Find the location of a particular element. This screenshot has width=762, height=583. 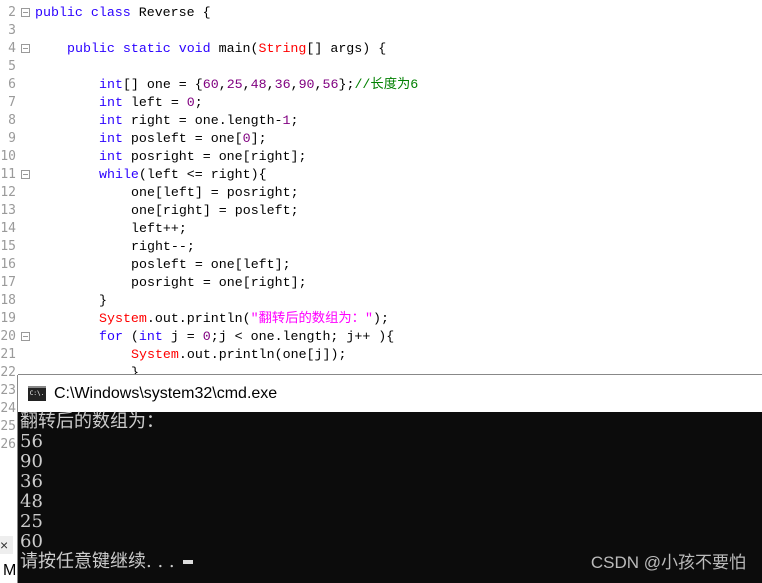

code-line: 7 int left = 0; is located at coordinates (381, 103).